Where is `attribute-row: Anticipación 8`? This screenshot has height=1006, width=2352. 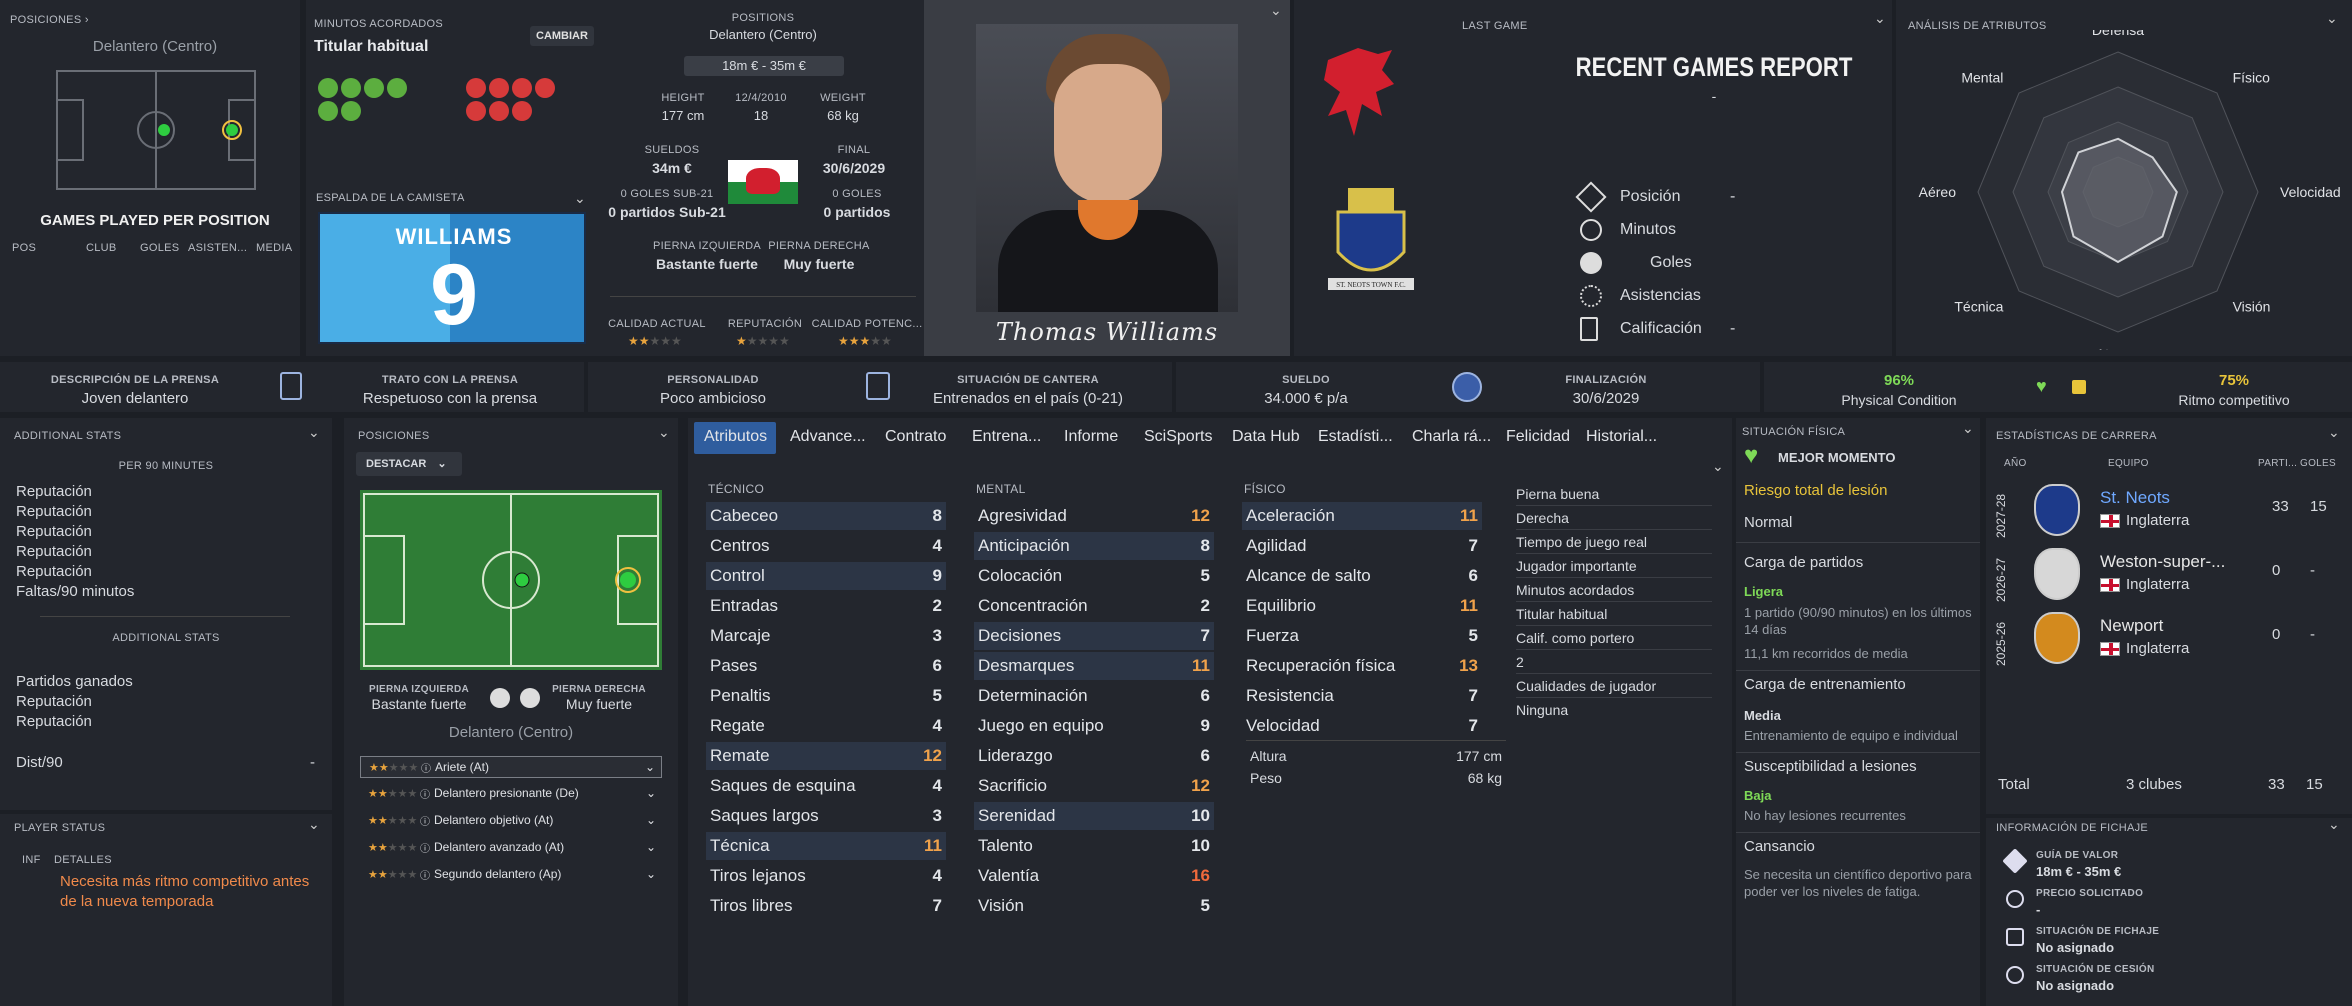 attribute-row: Anticipación 8 is located at coordinates (1094, 546).